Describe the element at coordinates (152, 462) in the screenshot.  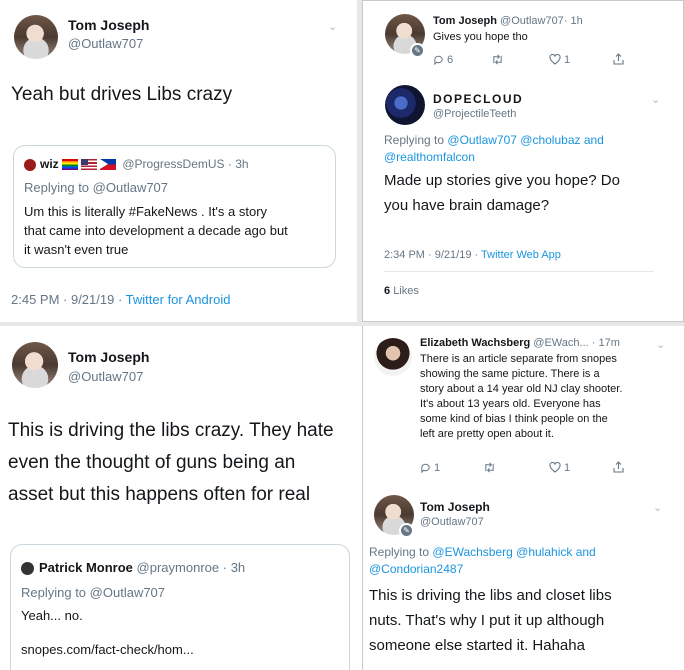
I see `tweet-text-line: even the thought of guns being an` at that location.